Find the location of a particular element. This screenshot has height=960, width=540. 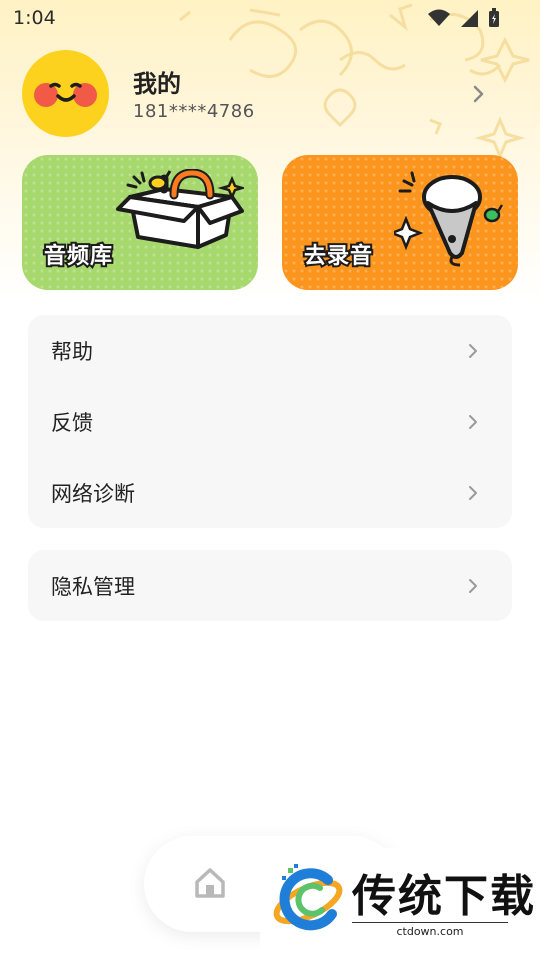

microphone-icon is located at coordinates (449, 219).